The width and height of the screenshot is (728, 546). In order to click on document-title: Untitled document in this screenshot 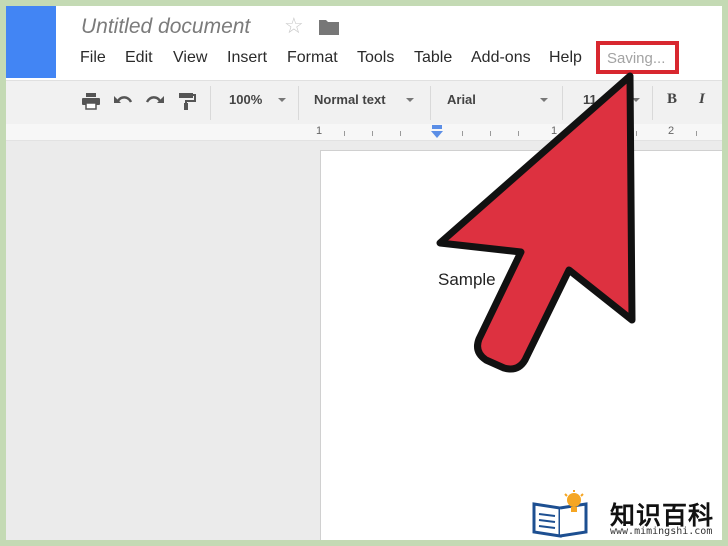, I will do `click(165, 27)`.